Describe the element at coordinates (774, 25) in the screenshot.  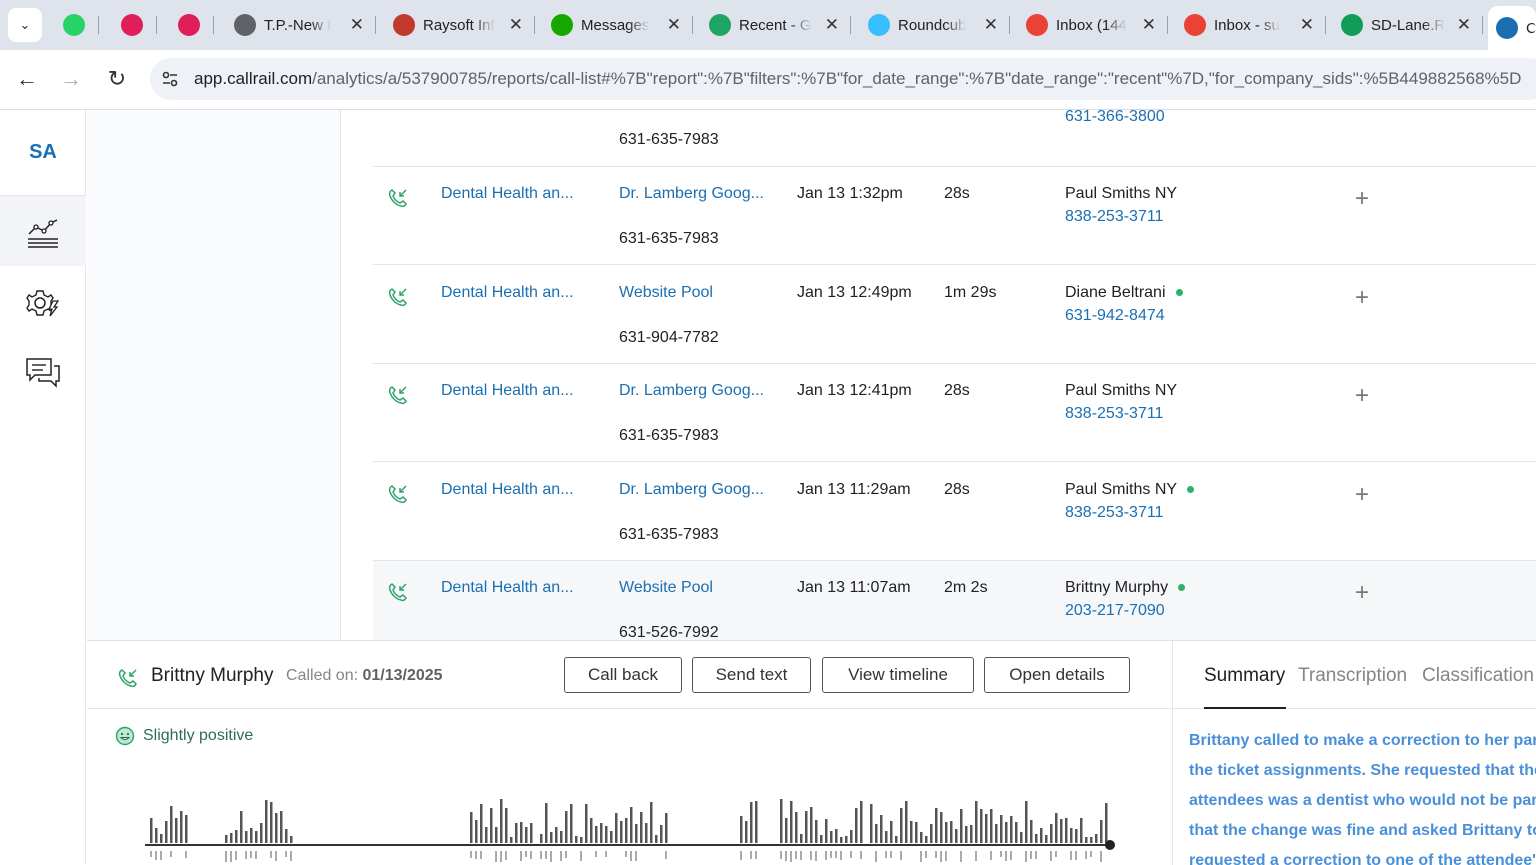
I see `browser-tab: Recent - G ✕` at that location.